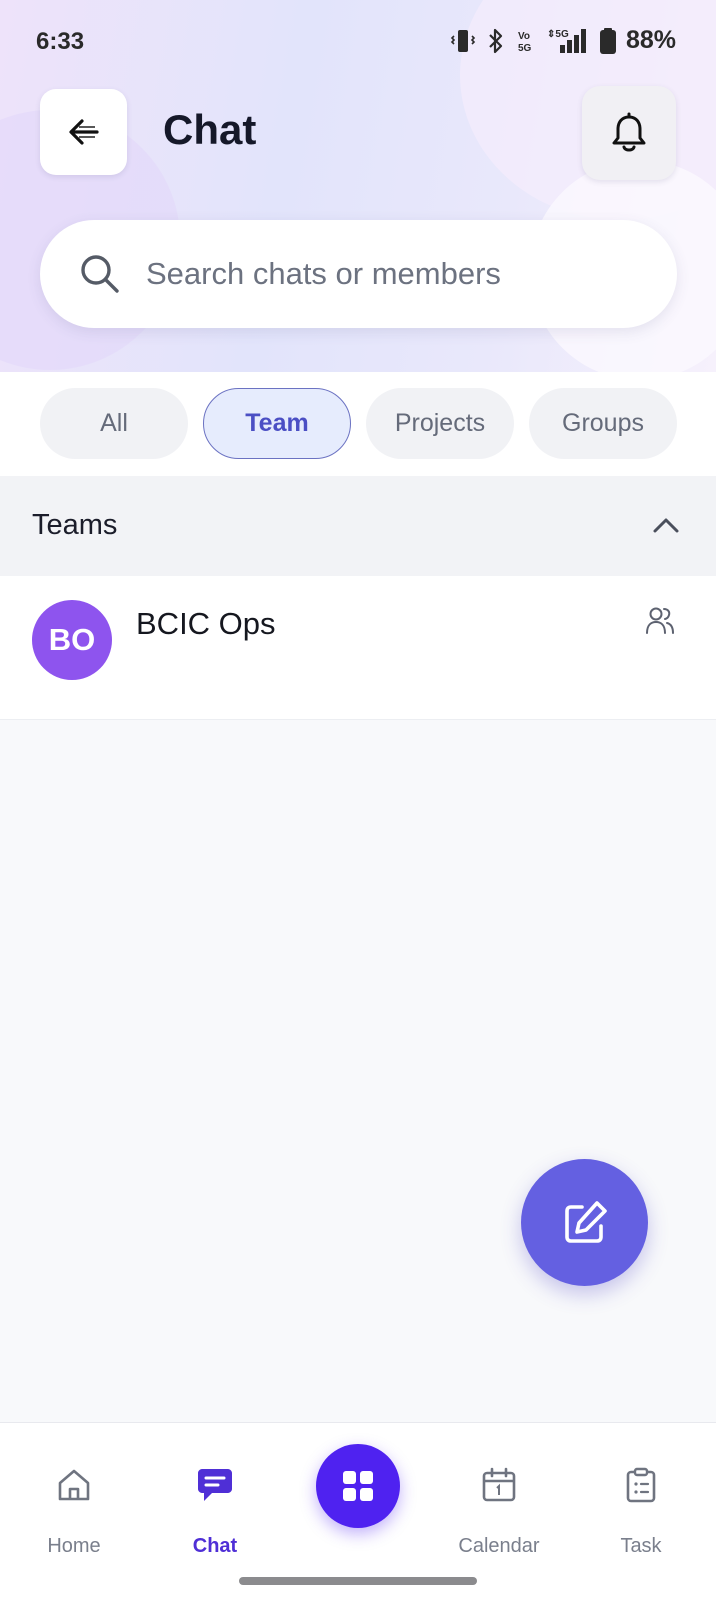 This screenshot has height=1600, width=716. I want to click on svg-text: Vo, so click(524, 36).